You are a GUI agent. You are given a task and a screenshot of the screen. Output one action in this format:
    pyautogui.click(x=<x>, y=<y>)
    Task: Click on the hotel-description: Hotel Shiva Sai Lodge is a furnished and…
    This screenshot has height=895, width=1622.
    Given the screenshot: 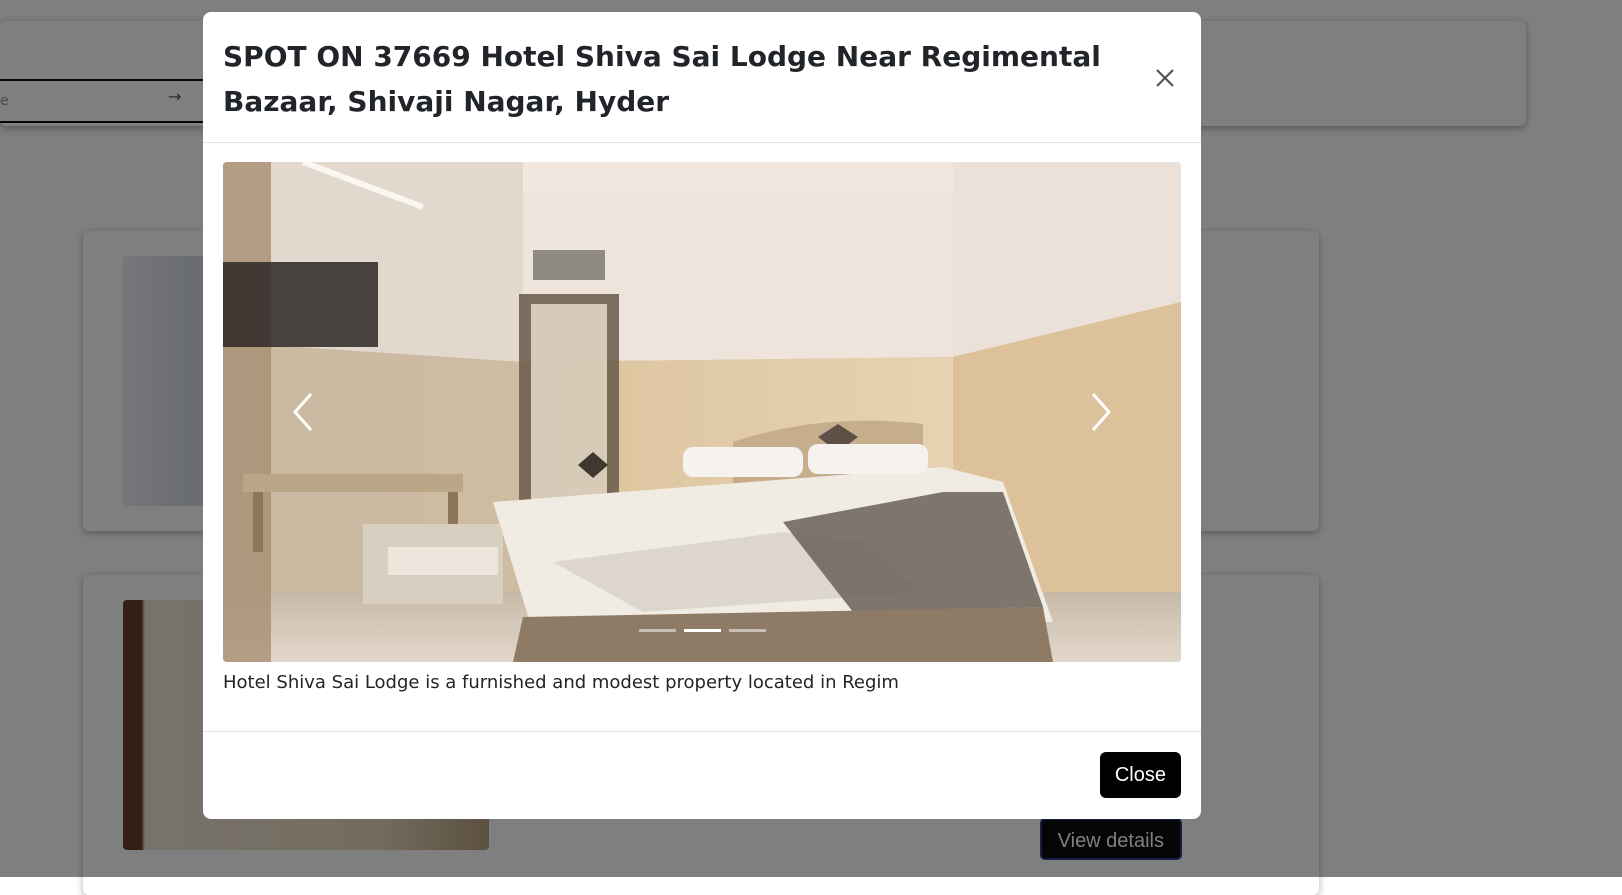 What is the action you would take?
    pyautogui.click(x=561, y=682)
    